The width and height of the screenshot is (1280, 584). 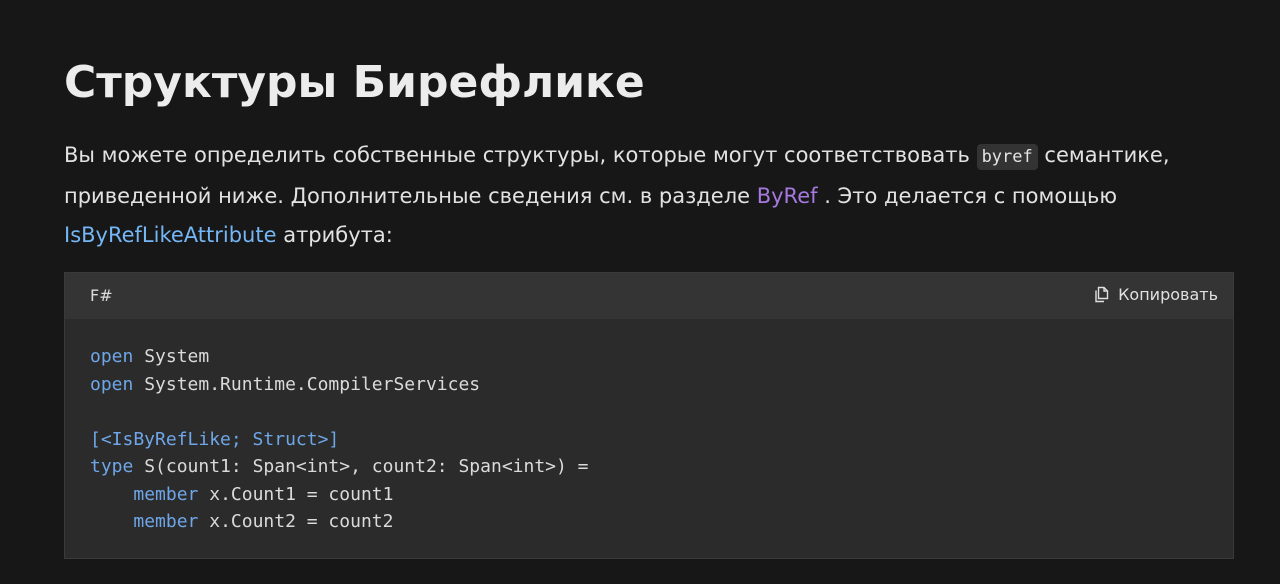 What do you see at coordinates (296, 494) in the screenshot?
I see `code-text: x.Count1 = count1` at bounding box center [296, 494].